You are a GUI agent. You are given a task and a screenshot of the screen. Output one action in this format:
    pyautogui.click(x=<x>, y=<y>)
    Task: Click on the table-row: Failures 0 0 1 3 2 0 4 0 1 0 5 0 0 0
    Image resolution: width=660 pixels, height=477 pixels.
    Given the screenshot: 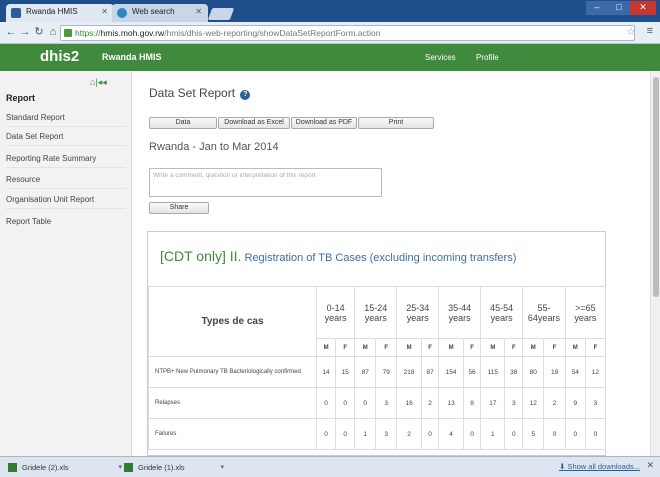 What is the action you would take?
    pyautogui.click(x=377, y=434)
    